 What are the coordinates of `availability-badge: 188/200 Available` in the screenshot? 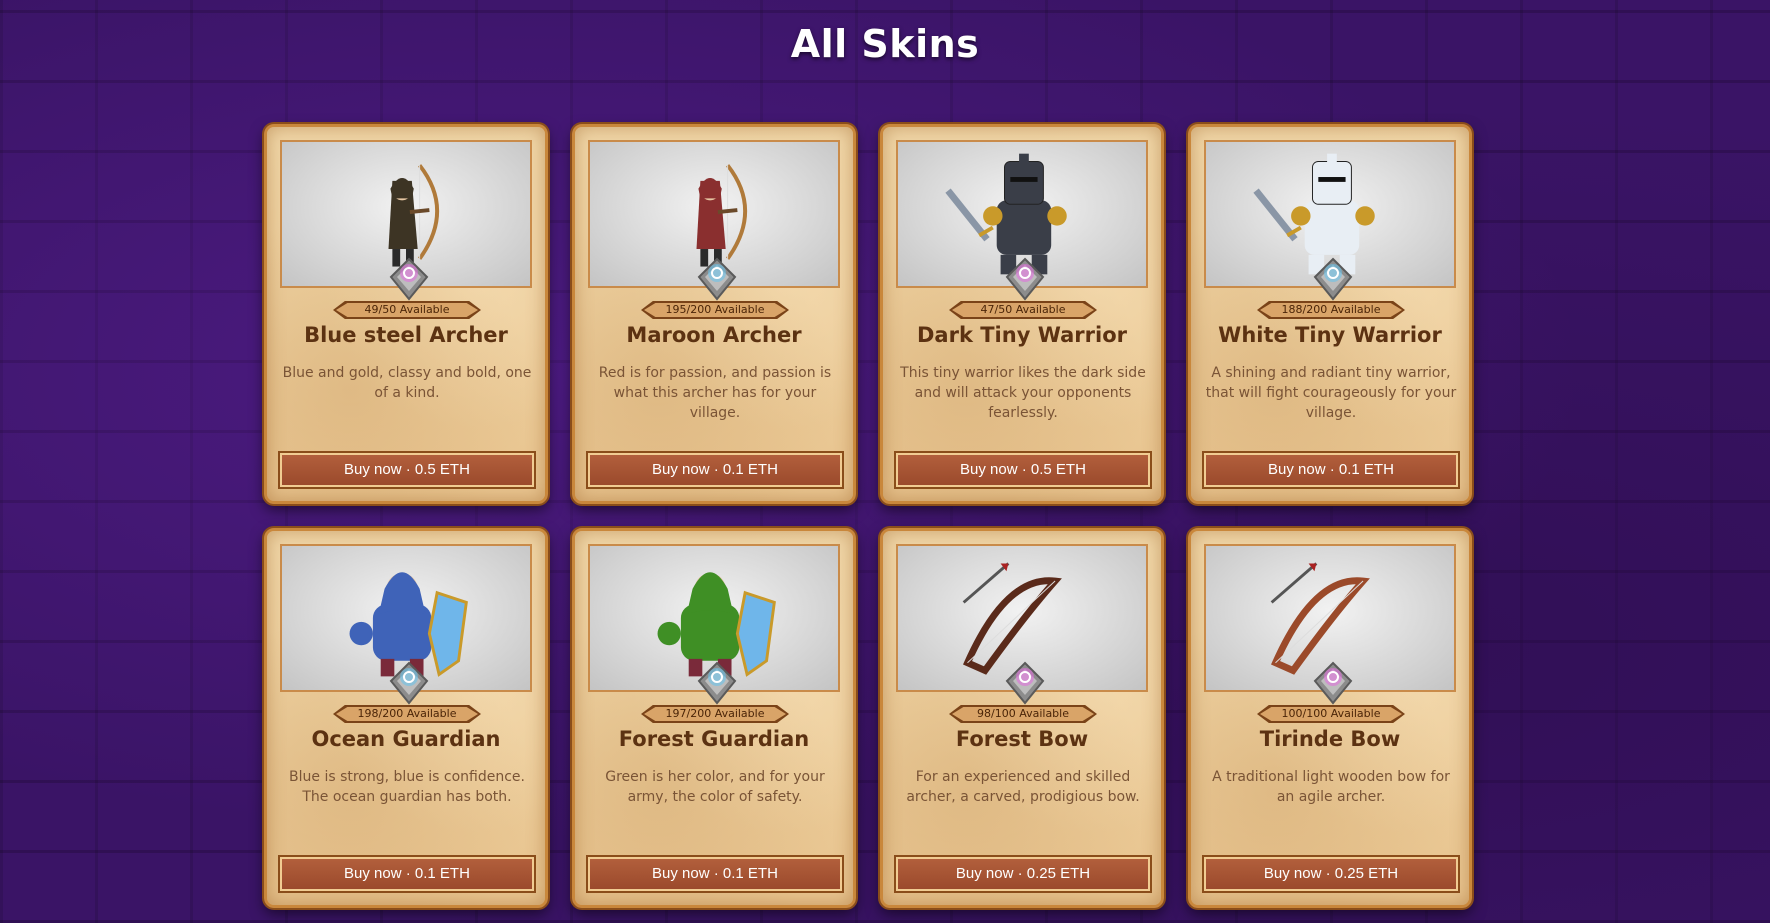 It's located at (1331, 310).